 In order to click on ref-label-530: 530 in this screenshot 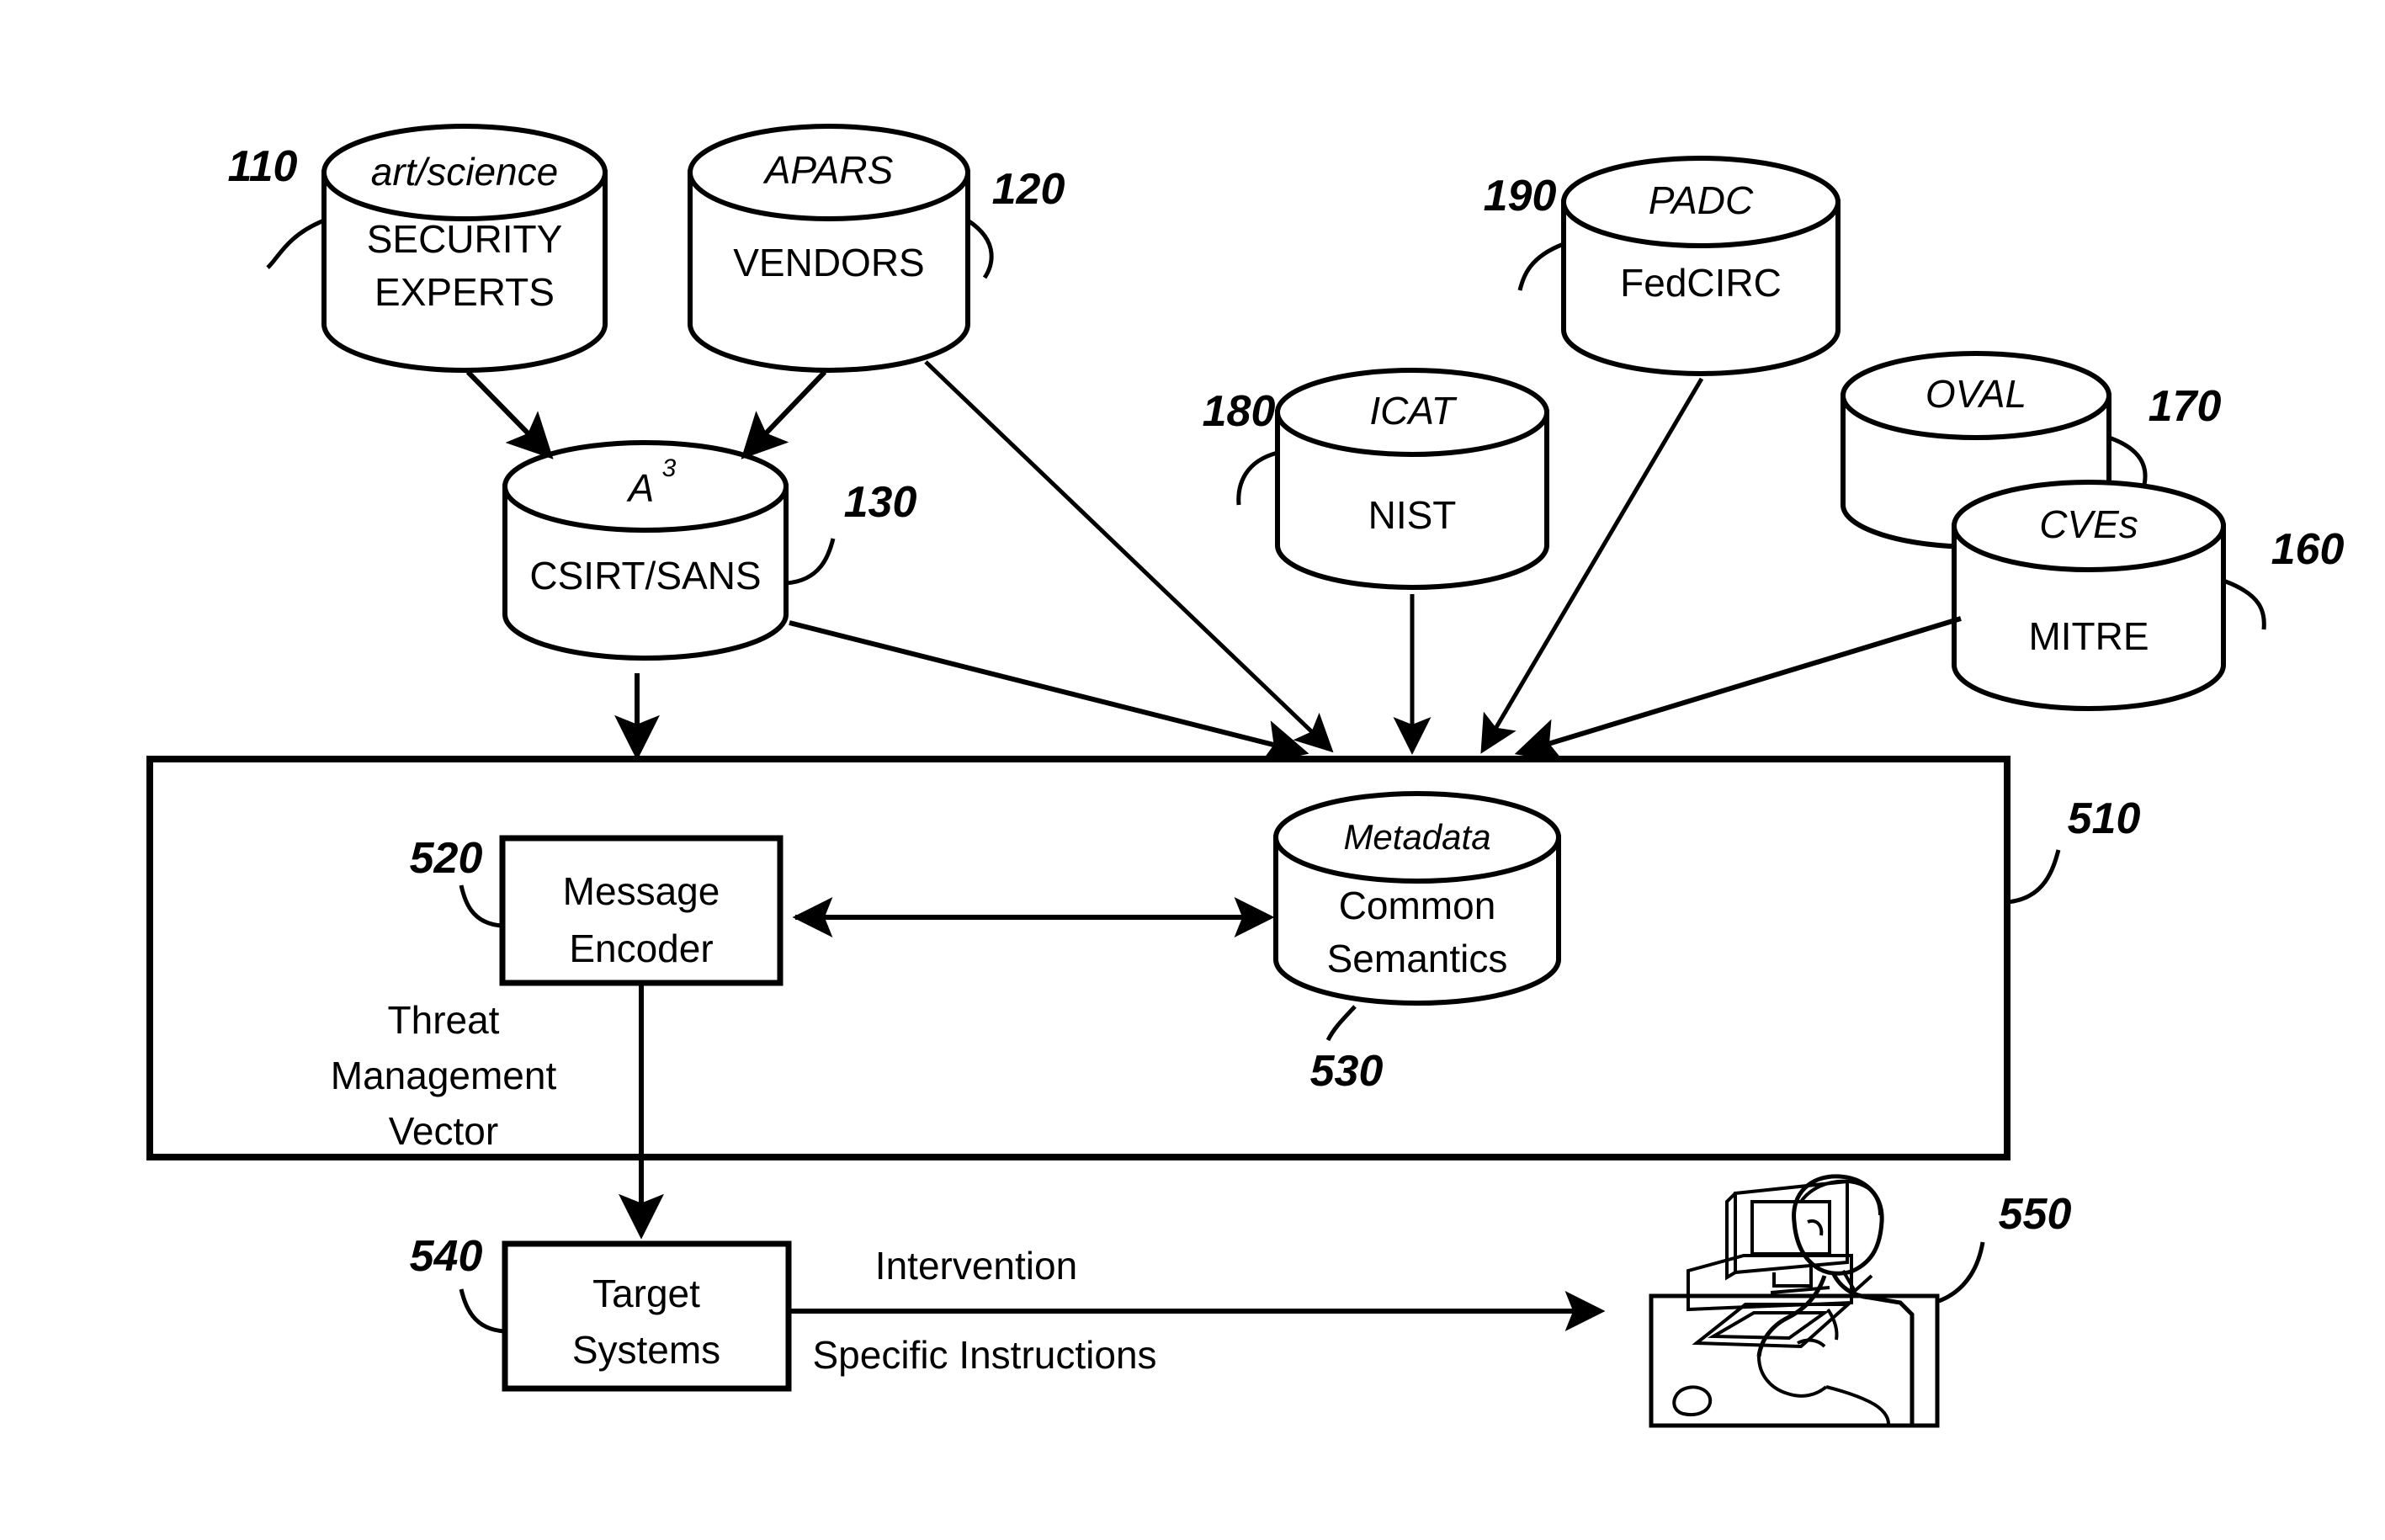, I will do `click(1347, 1071)`.